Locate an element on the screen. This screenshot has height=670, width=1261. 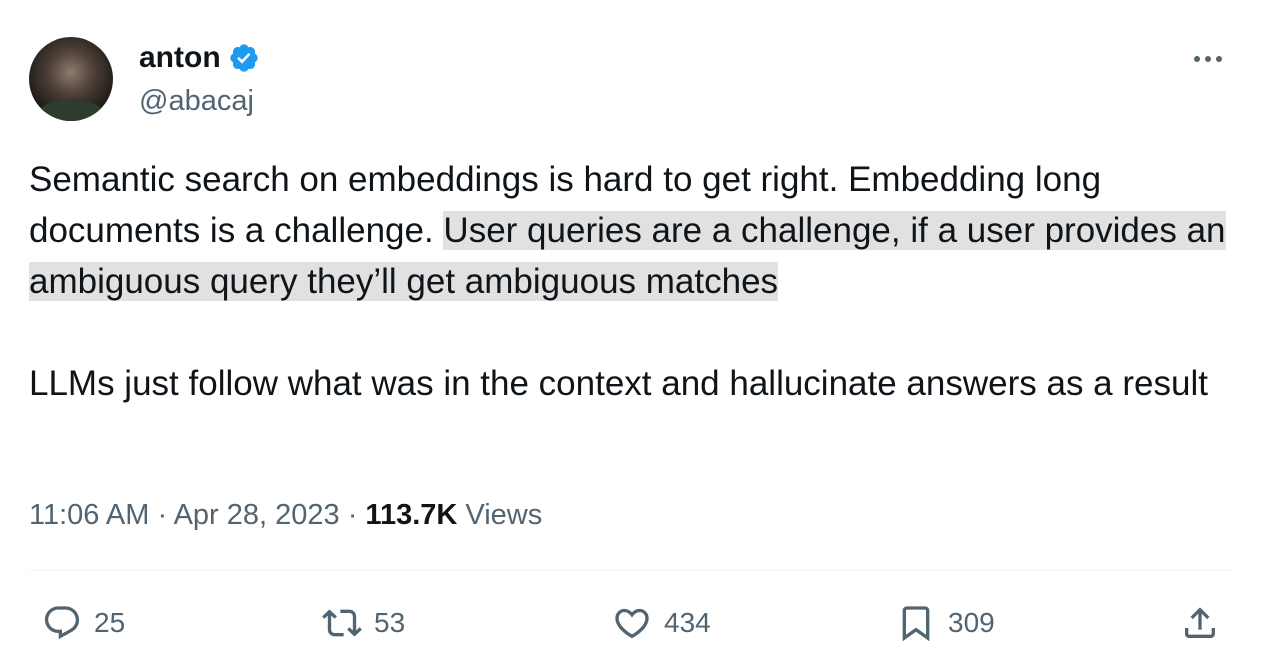
reply-button: 25 is located at coordinates (83, 623).